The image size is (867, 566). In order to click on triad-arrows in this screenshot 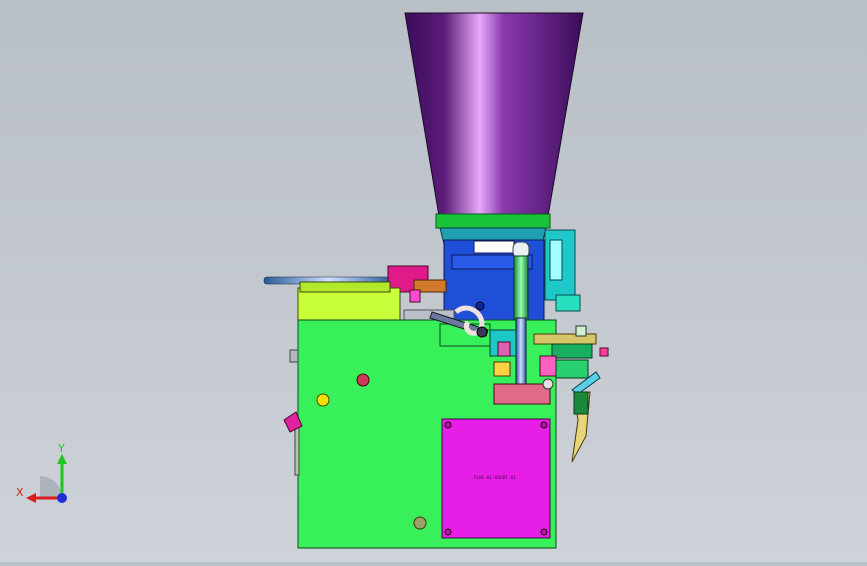, I will do `click(46, 478)`.